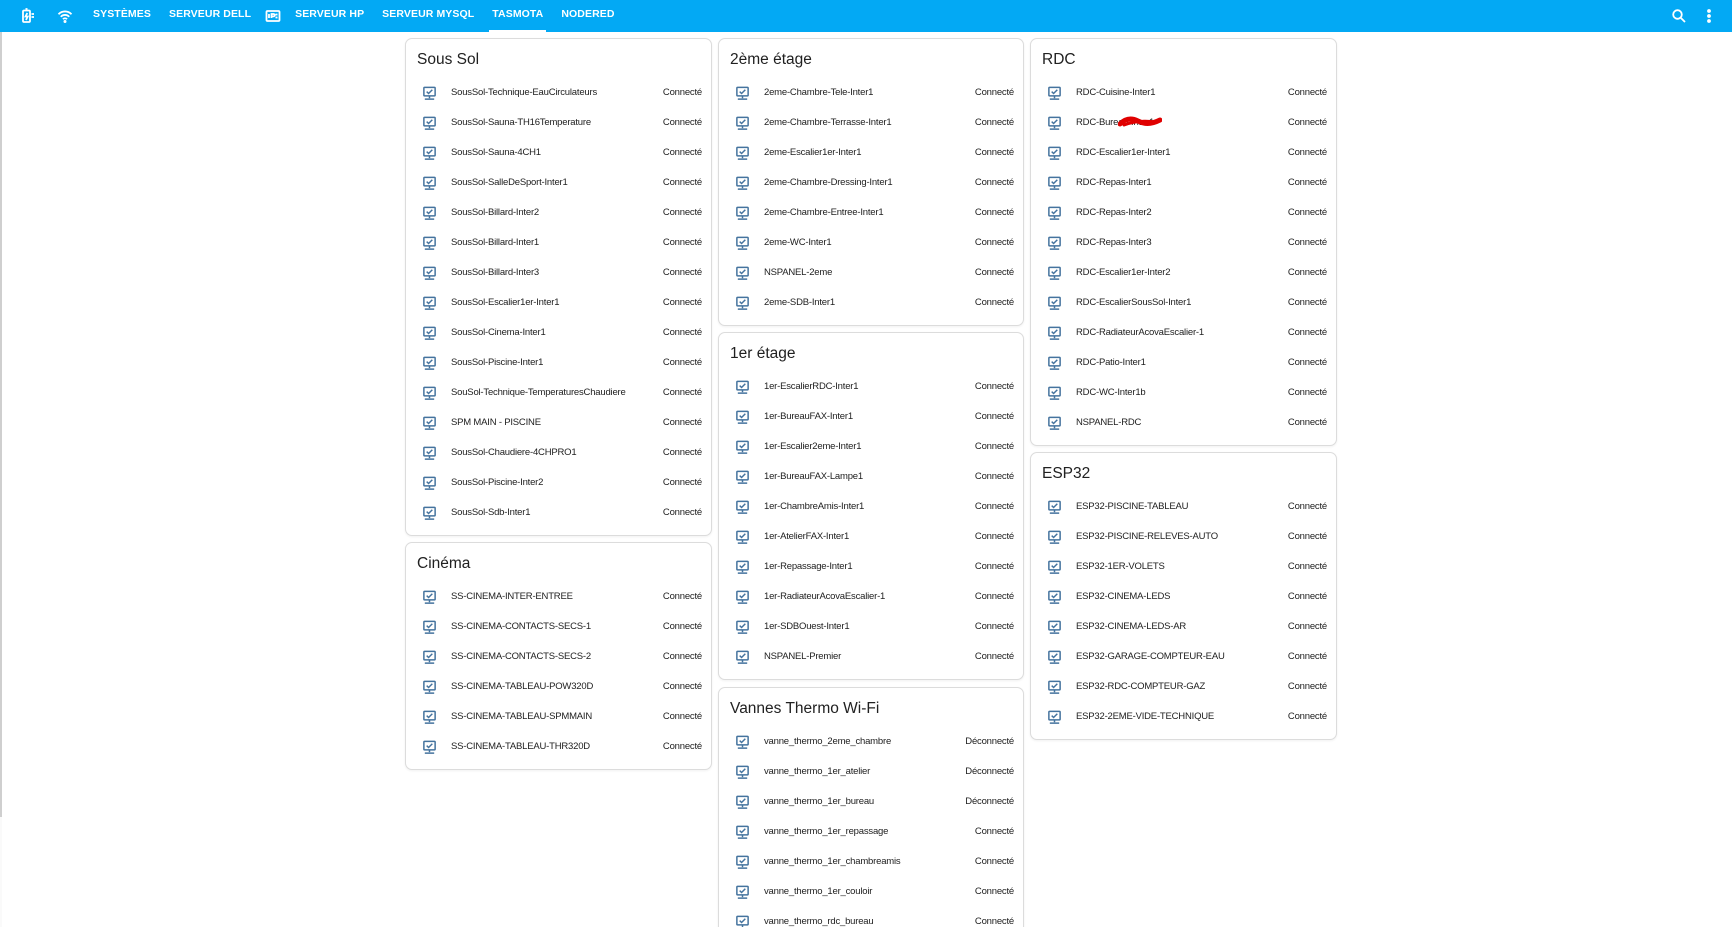 This screenshot has width=1732, height=927. Describe the element at coordinates (558, 658) in the screenshot. I see `device-row: SS-CINEMA-CONTACTS-SECS-2 Connecté` at that location.